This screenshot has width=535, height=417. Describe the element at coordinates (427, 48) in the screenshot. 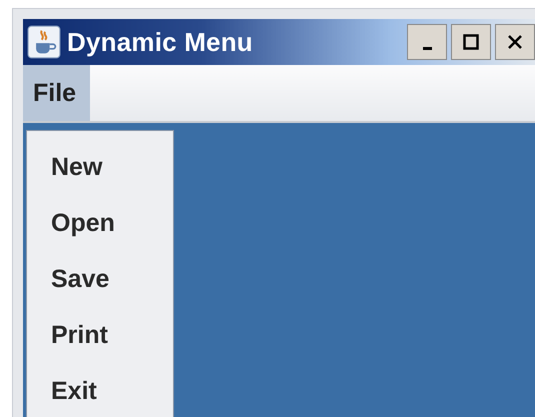

I see `minimize-icon` at that location.